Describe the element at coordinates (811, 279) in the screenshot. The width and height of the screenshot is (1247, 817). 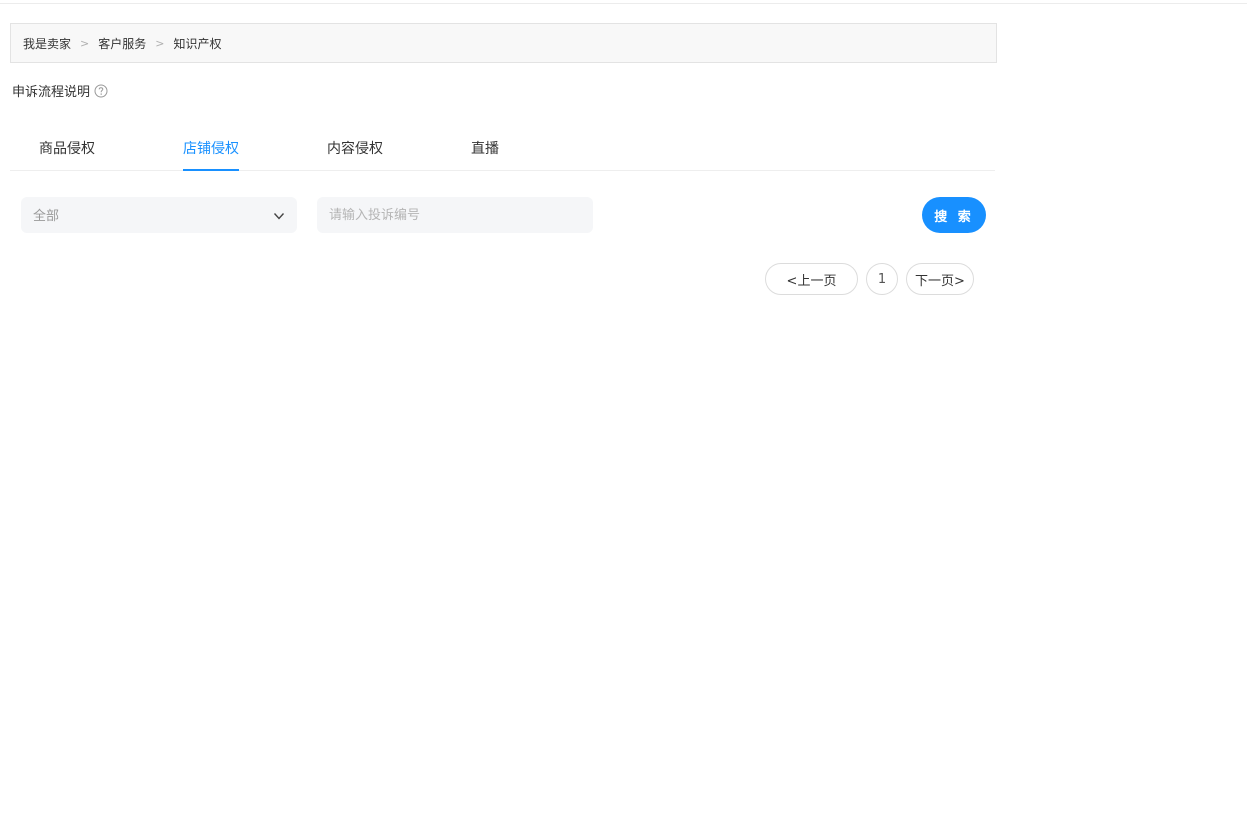
I see `prev-page-button: <上一页` at that location.